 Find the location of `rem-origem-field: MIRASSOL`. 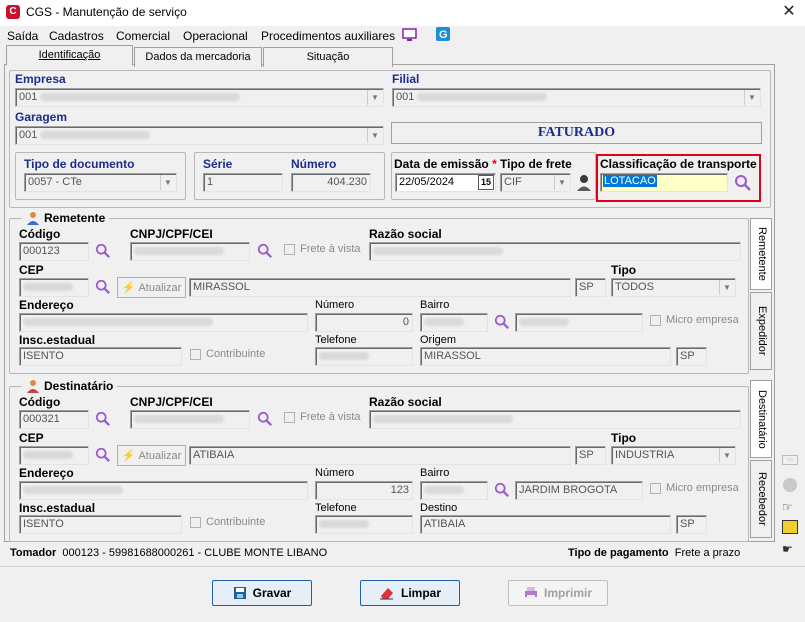

rem-origem-field: MIRASSOL is located at coordinates (545, 356).